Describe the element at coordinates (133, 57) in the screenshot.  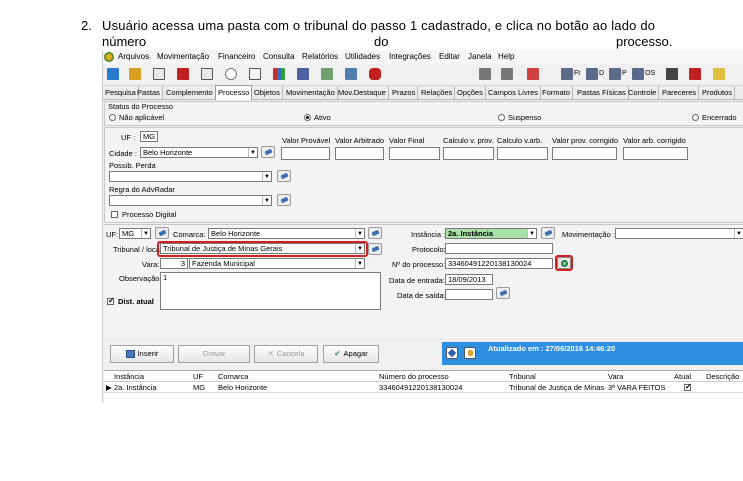
I see `menu-arquivos: Arquivos` at that location.